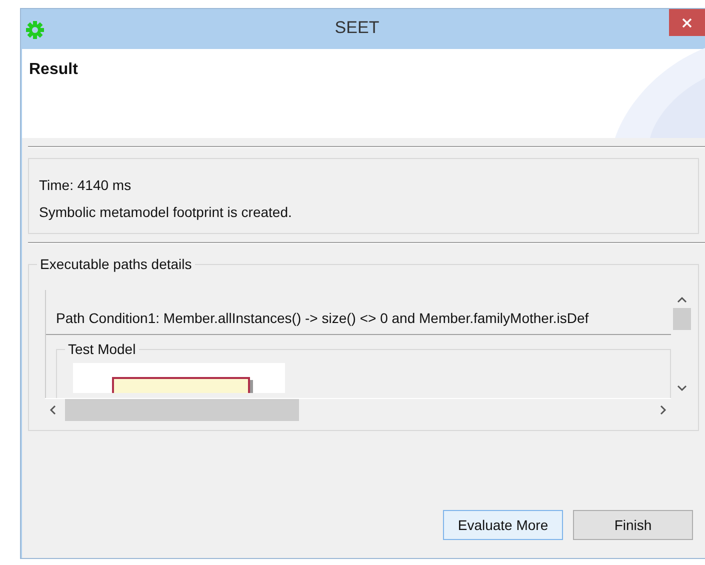  Describe the element at coordinates (116, 264) in the screenshot. I see `group-legend: Executable paths details` at that location.